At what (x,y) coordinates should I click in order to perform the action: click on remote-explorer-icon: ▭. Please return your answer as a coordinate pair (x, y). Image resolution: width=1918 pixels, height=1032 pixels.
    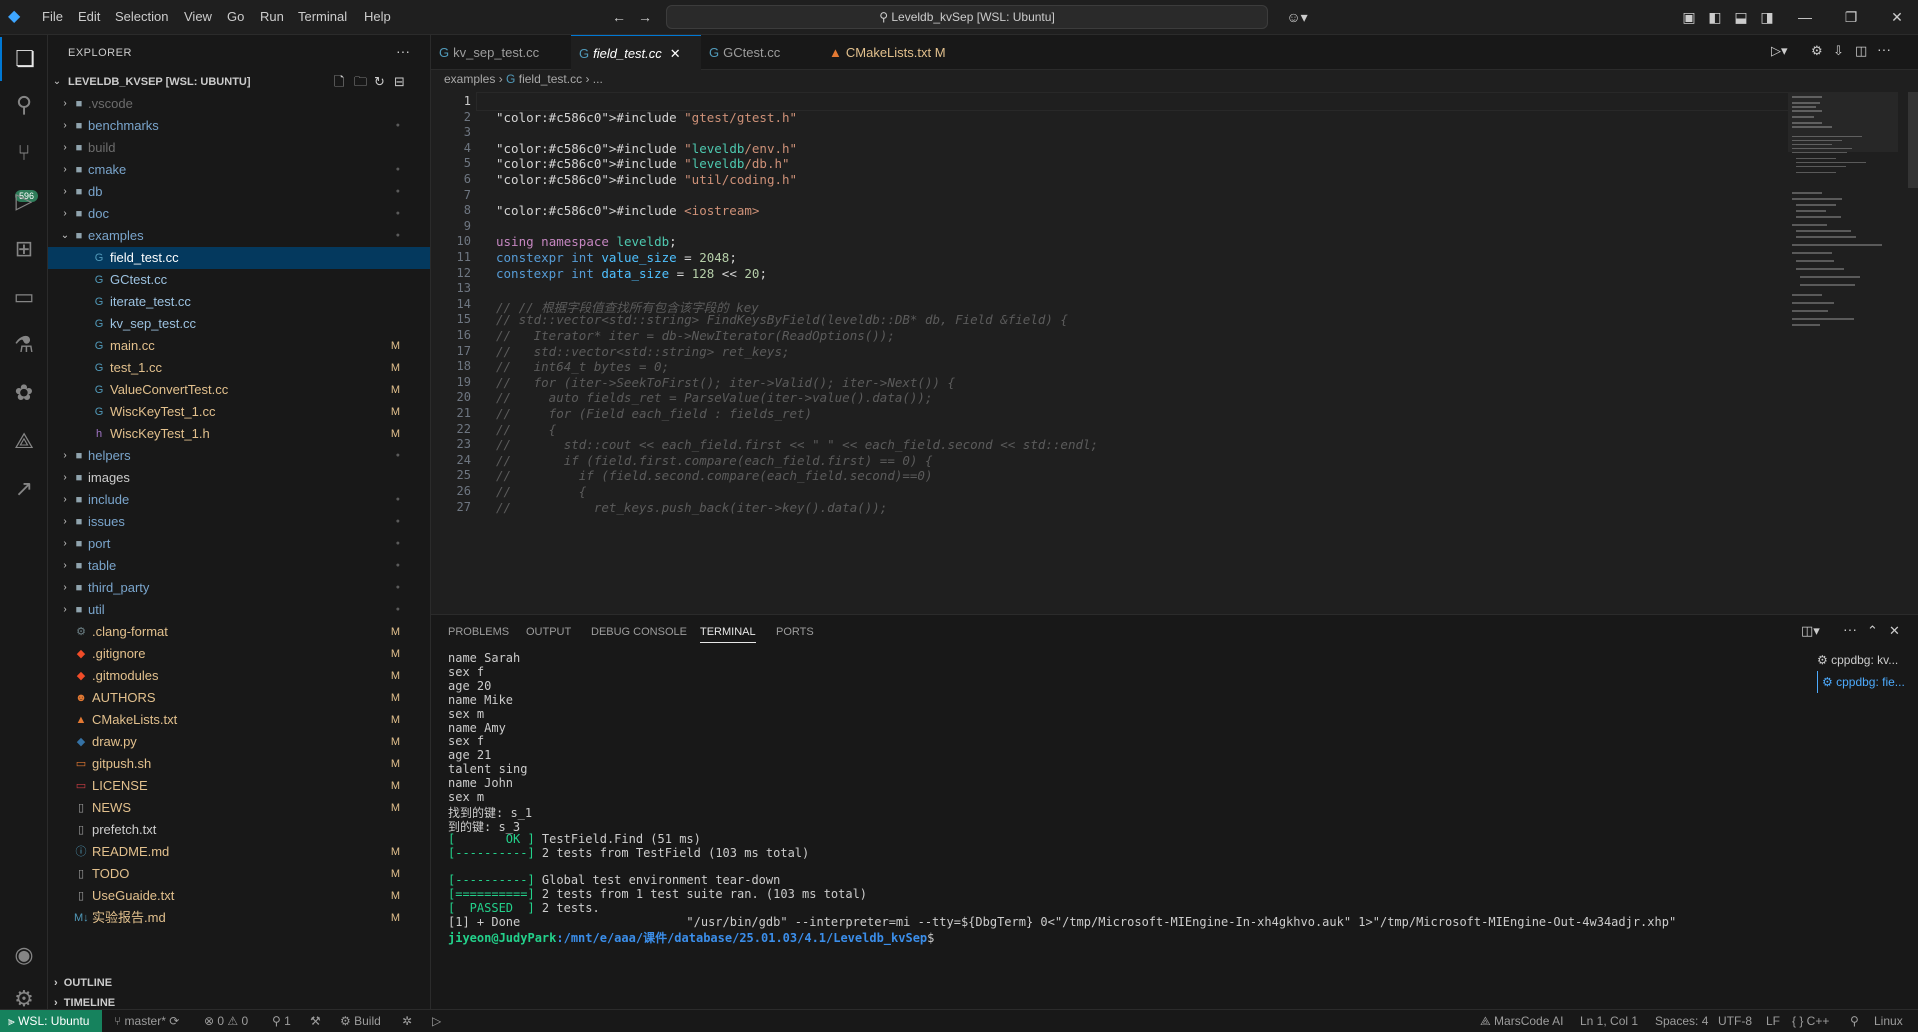
    Looking at the image, I should click on (24, 297).